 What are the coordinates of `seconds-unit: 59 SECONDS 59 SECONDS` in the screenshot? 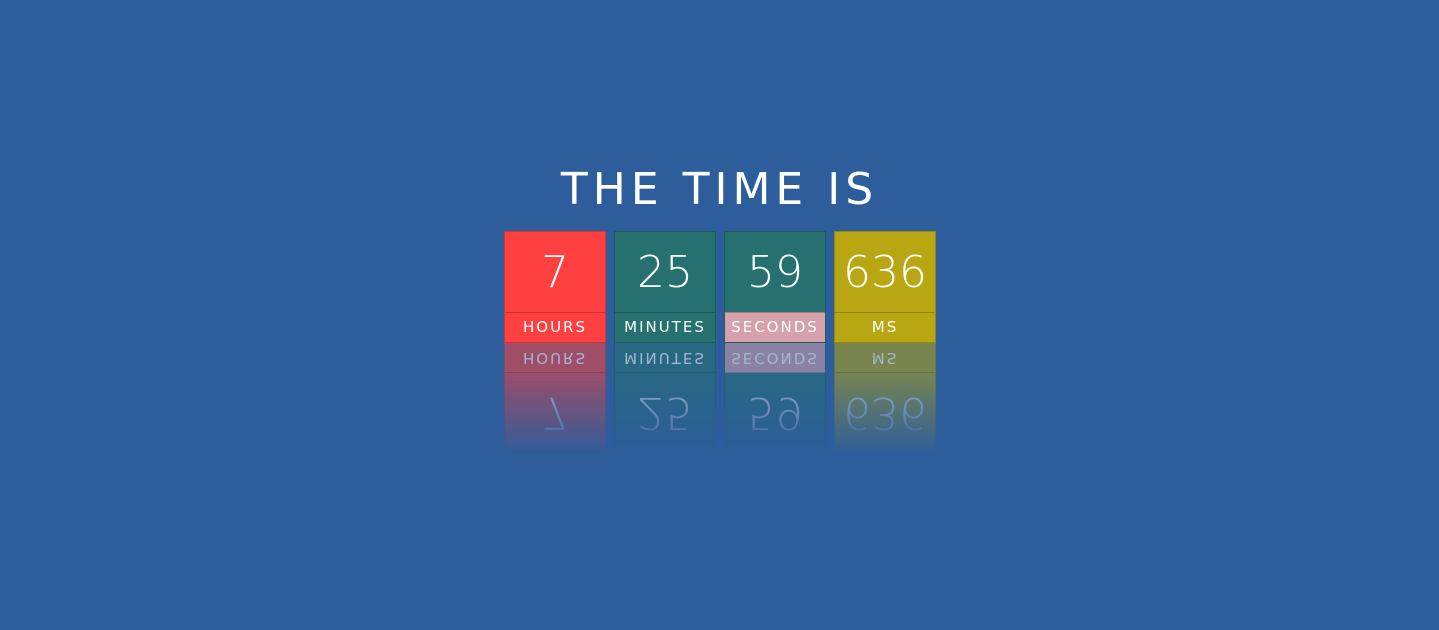 It's located at (775, 342).